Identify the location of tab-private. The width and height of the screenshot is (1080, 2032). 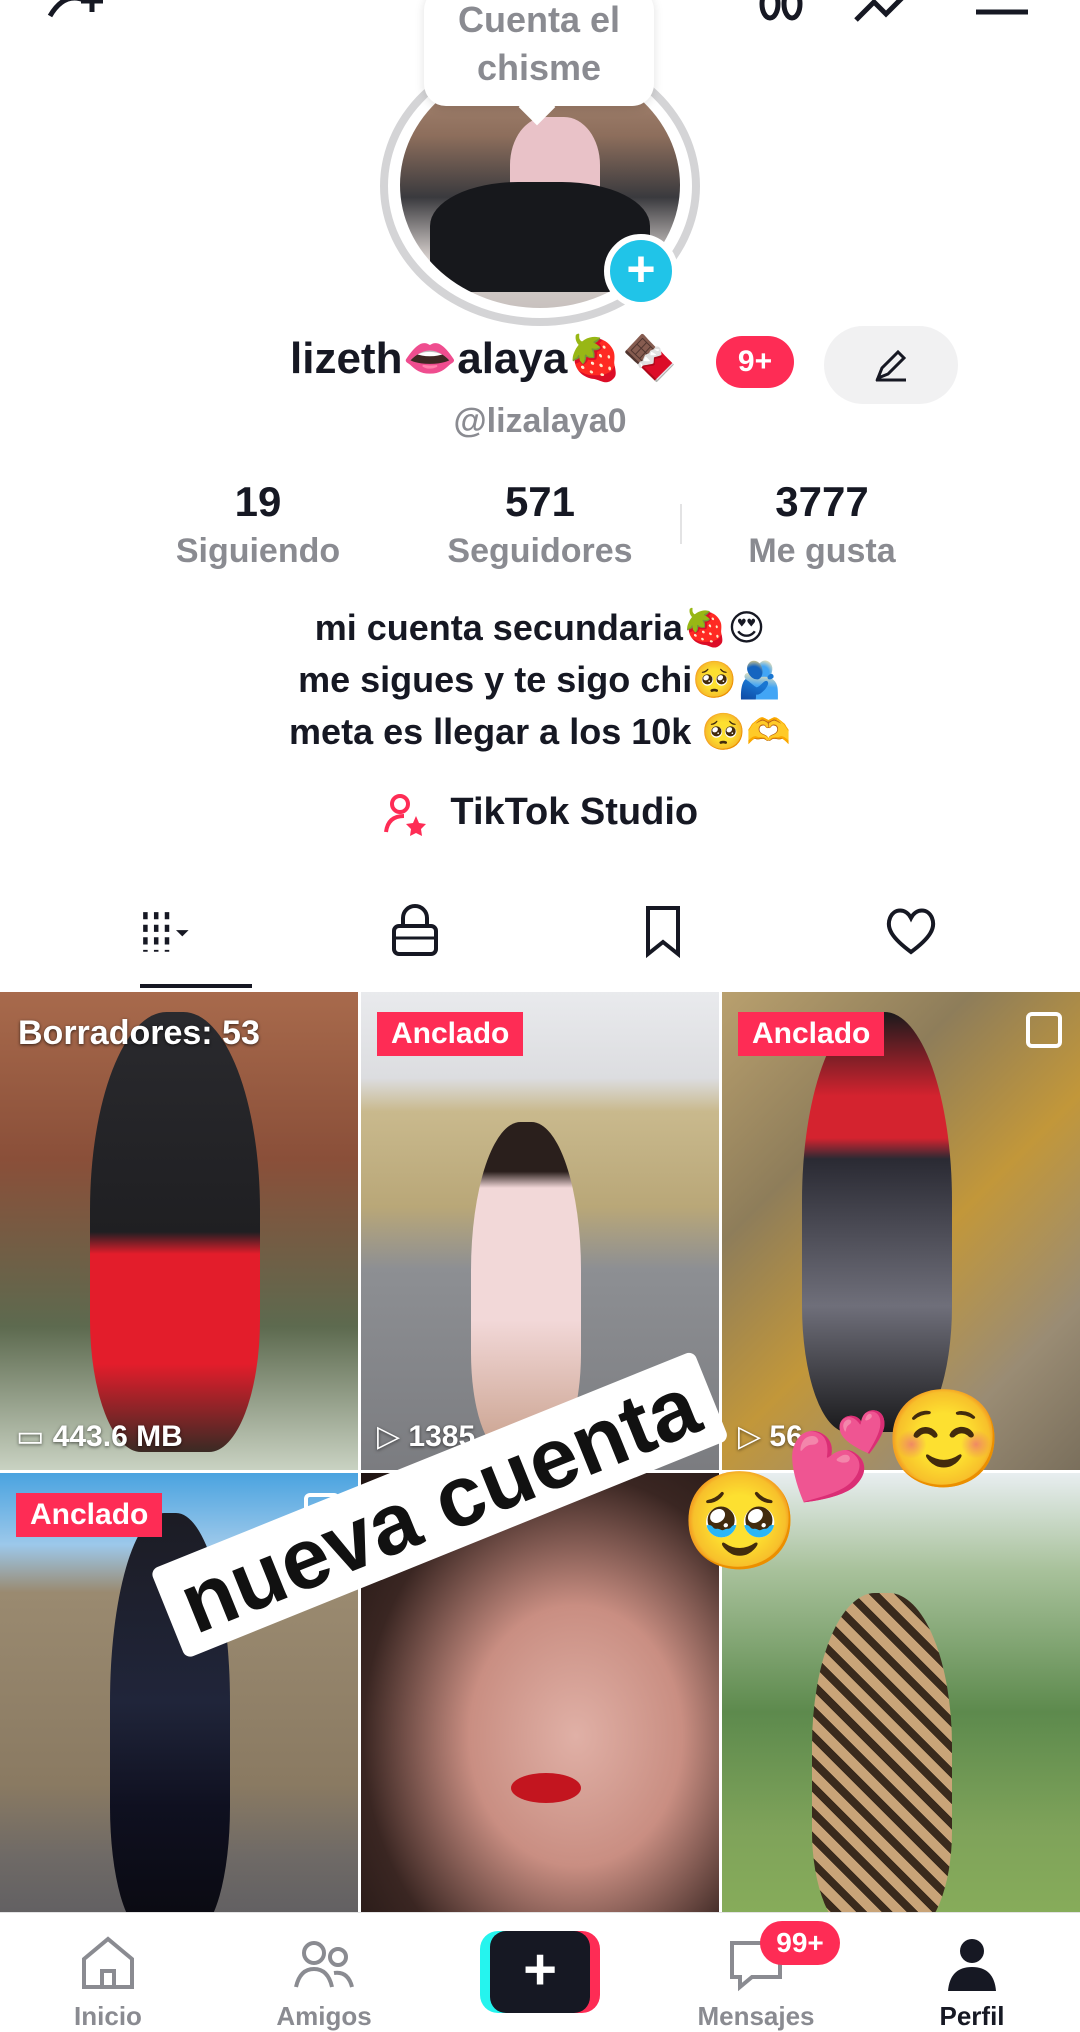
(413, 940).